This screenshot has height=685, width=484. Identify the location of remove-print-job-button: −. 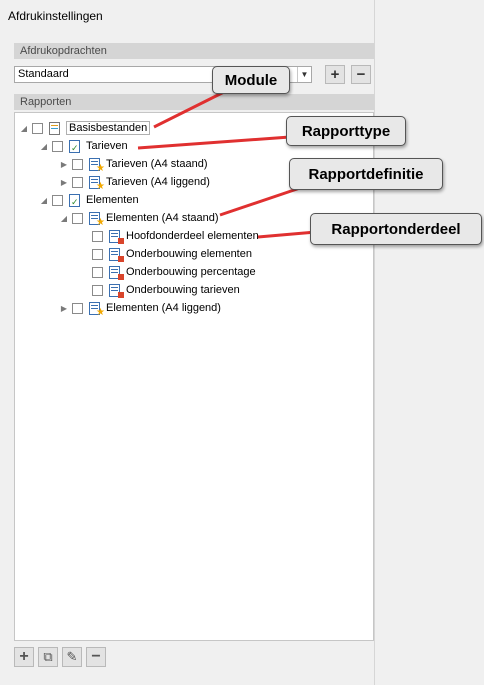
(361, 74).